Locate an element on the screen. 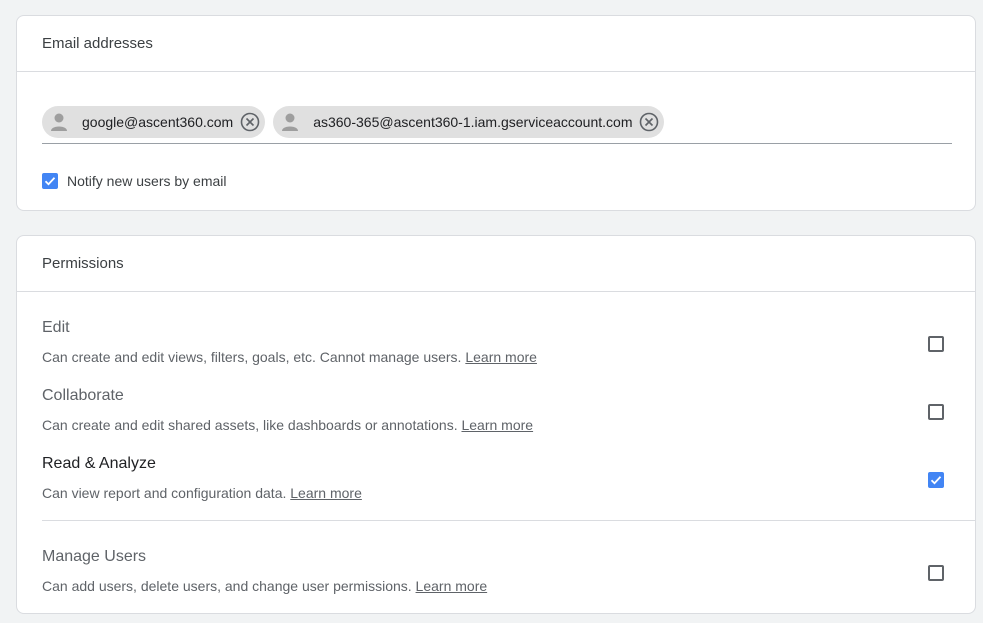 The height and width of the screenshot is (623, 983). permission-manage-users-checkbox is located at coordinates (936, 573).